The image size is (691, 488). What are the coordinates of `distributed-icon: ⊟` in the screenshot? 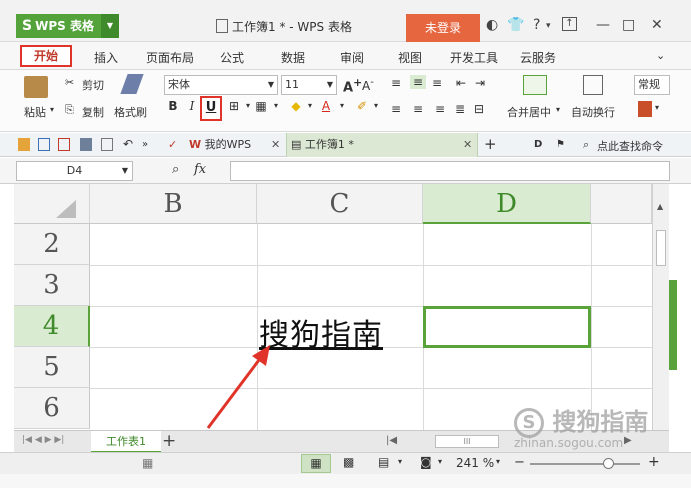 It's located at (479, 109).